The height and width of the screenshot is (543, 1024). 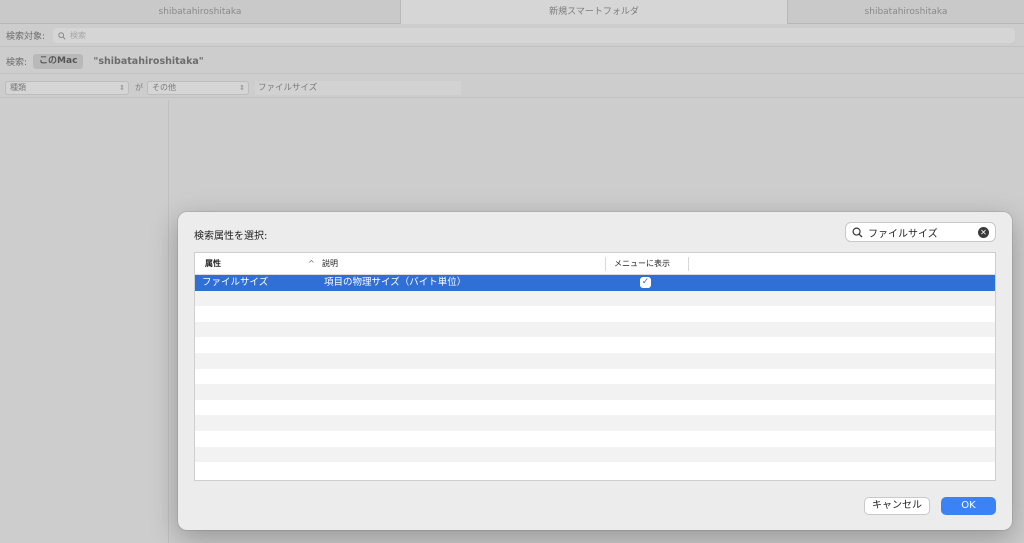 I want to click on row-attribute: ファイルサイズ, so click(x=235, y=282).